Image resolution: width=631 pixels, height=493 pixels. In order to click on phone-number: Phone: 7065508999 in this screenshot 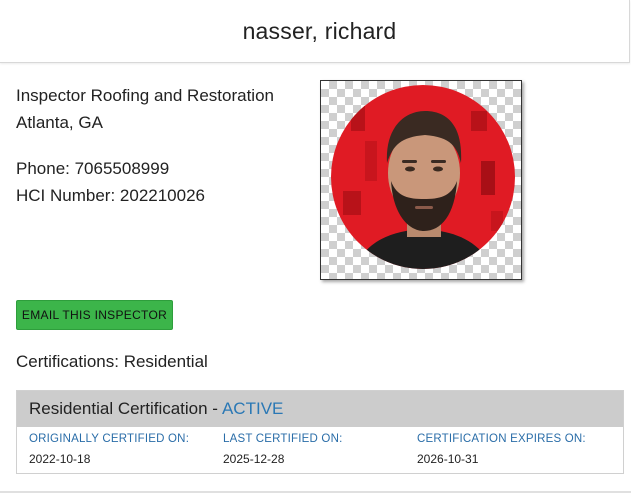, I will do `click(93, 168)`.